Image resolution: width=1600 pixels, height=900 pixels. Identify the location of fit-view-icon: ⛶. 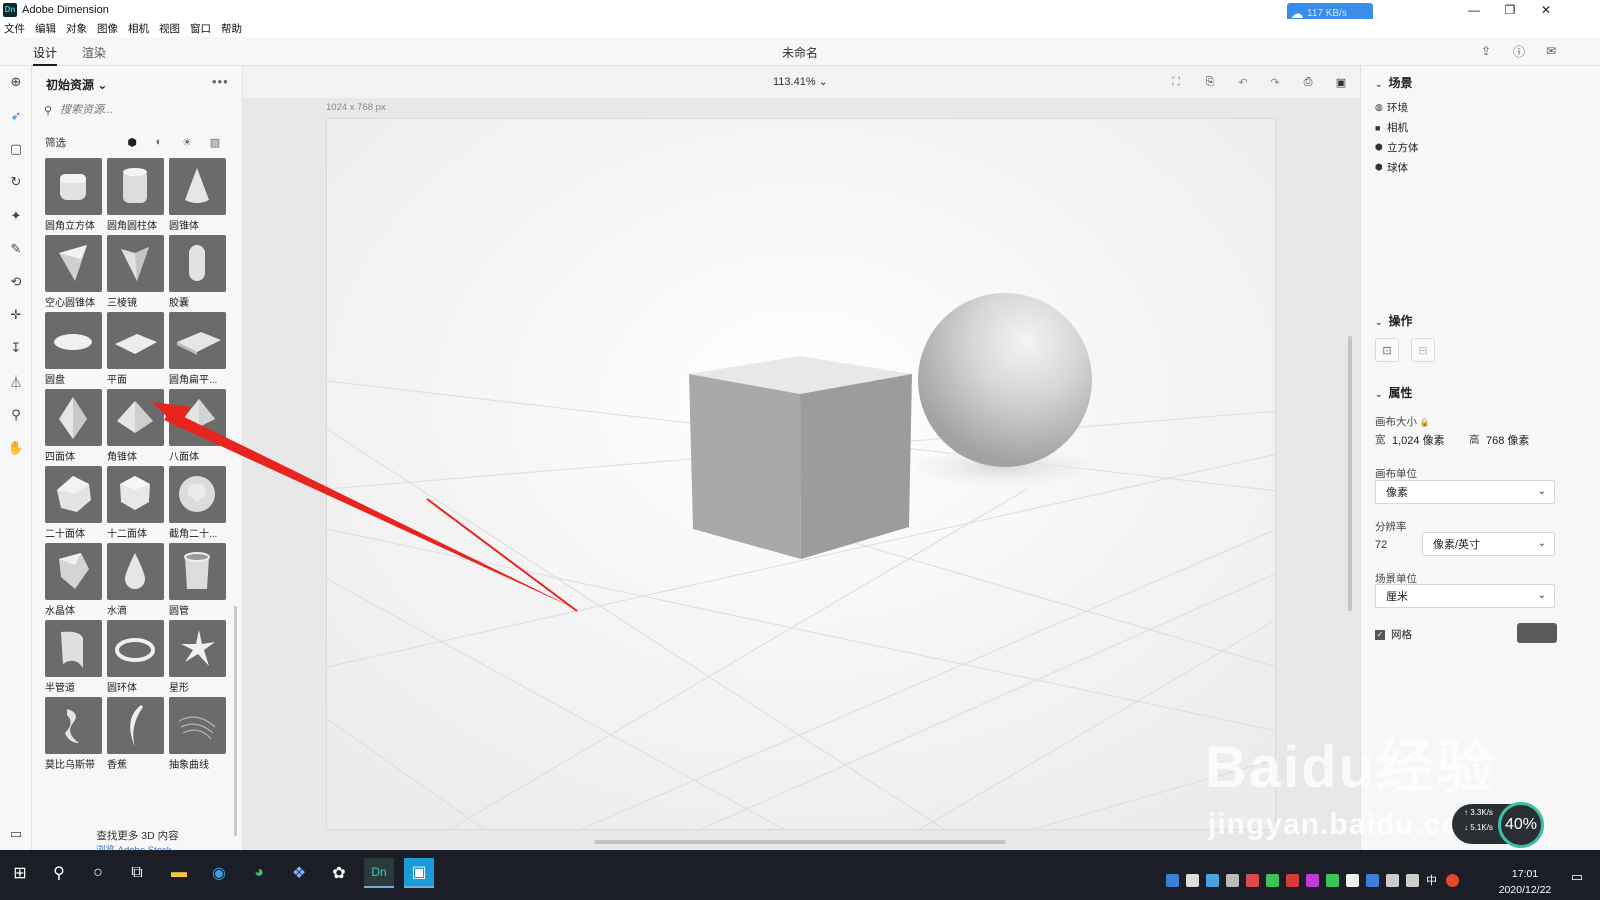
(1176, 82).